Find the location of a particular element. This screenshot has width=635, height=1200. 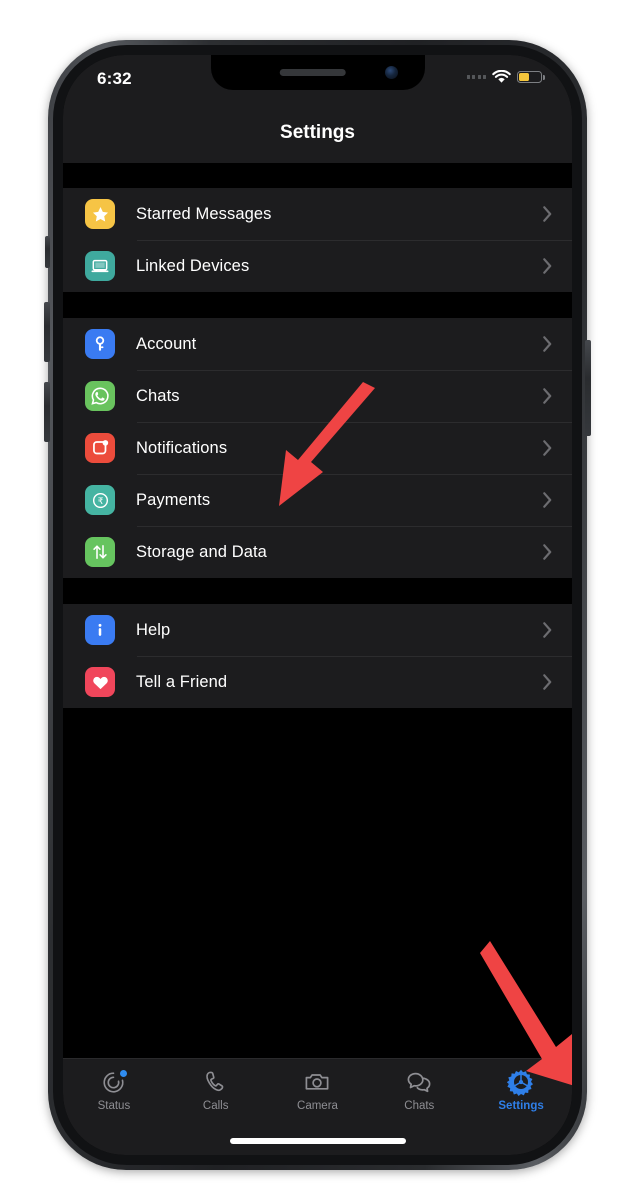

settings-row-label: Account is located at coordinates (166, 343).